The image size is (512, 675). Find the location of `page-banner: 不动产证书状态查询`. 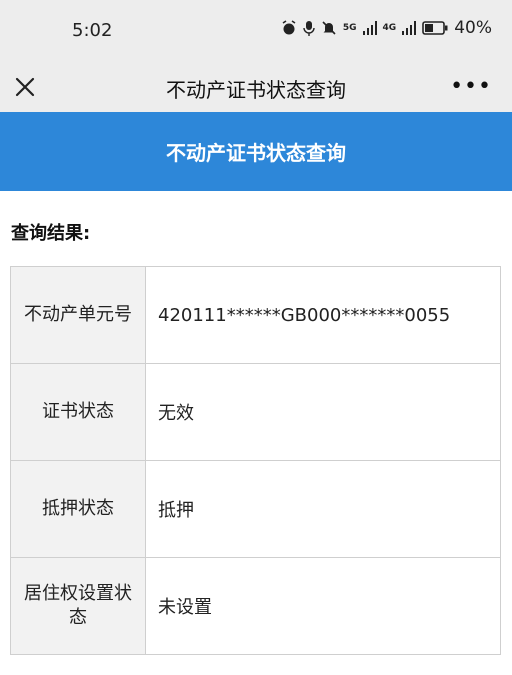

page-banner: 不动产证书状态查询 is located at coordinates (256, 151).